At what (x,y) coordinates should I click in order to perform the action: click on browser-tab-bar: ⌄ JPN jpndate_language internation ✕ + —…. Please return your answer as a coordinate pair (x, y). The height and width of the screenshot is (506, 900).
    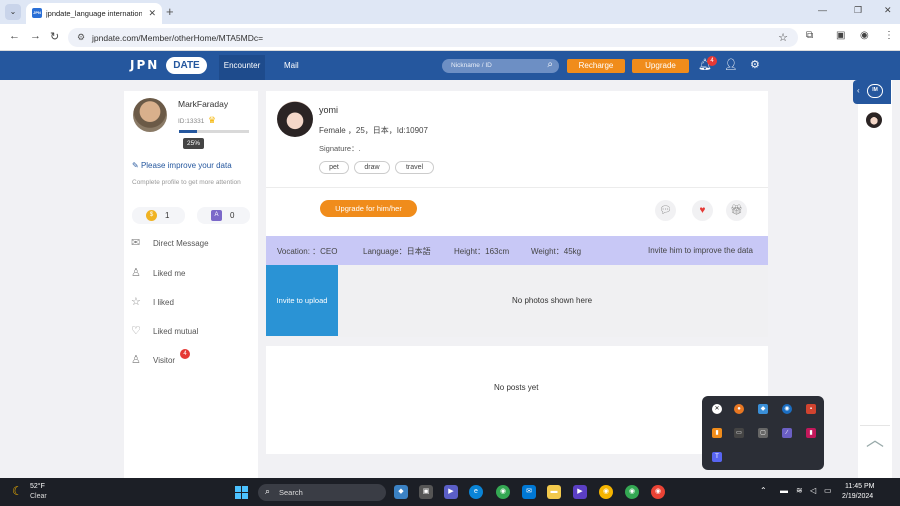
    Looking at the image, I should click on (450, 12).